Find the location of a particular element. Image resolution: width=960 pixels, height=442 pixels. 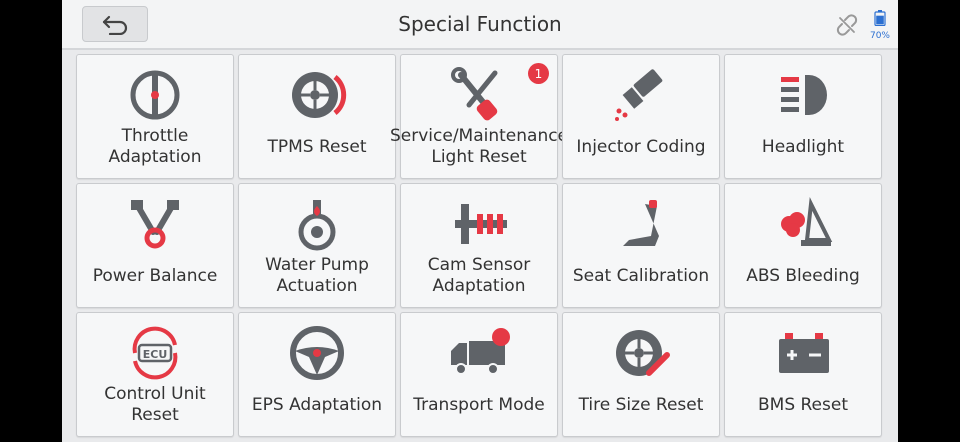

function-label: Water Pump Actuation is located at coordinates (317, 275).